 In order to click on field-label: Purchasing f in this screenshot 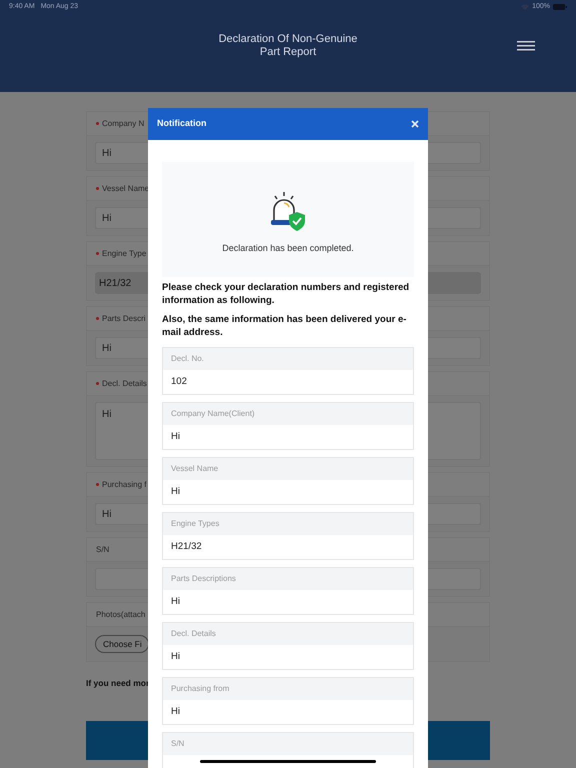, I will do `click(124, 484)`.